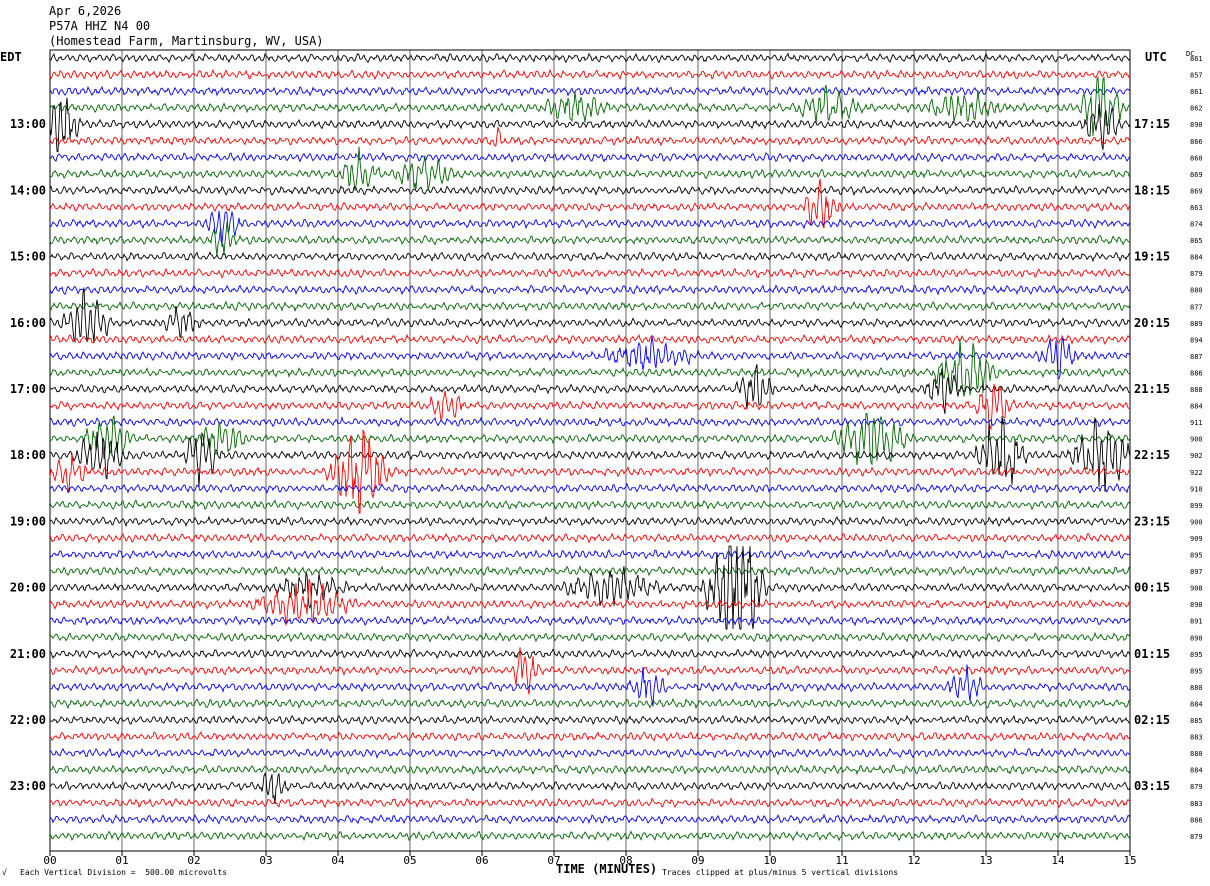 This screenshot has width=1210, height=886. What do you see at coordinates (4, 872) in the screenshot?
I see `footer-mark: √` at bounding box center [4, 872].